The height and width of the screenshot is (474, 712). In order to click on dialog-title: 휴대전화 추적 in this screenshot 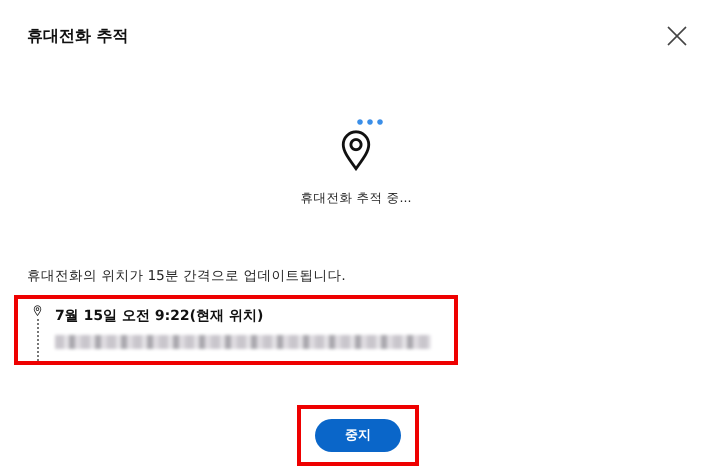, I will do `click(78, 36)`.